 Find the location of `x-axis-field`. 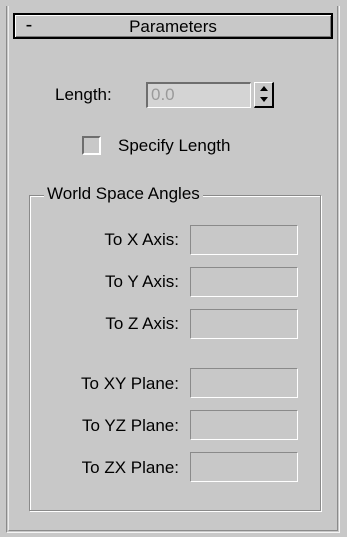

x-axis-field is located at coordinates (244, 240).